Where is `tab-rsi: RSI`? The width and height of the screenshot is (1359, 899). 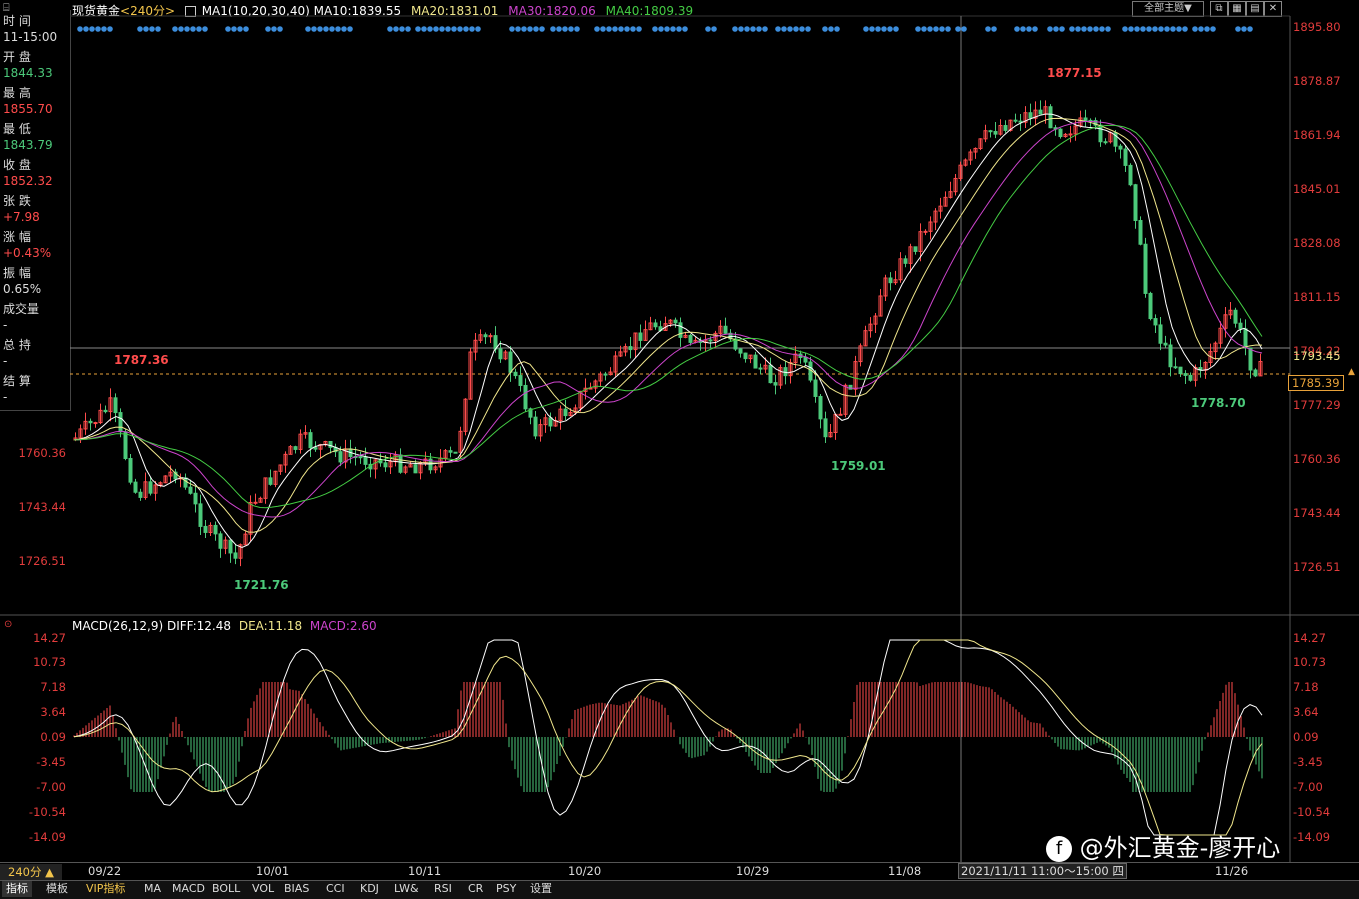
tab-rsi: RSI is located at coordinates (443, 889).